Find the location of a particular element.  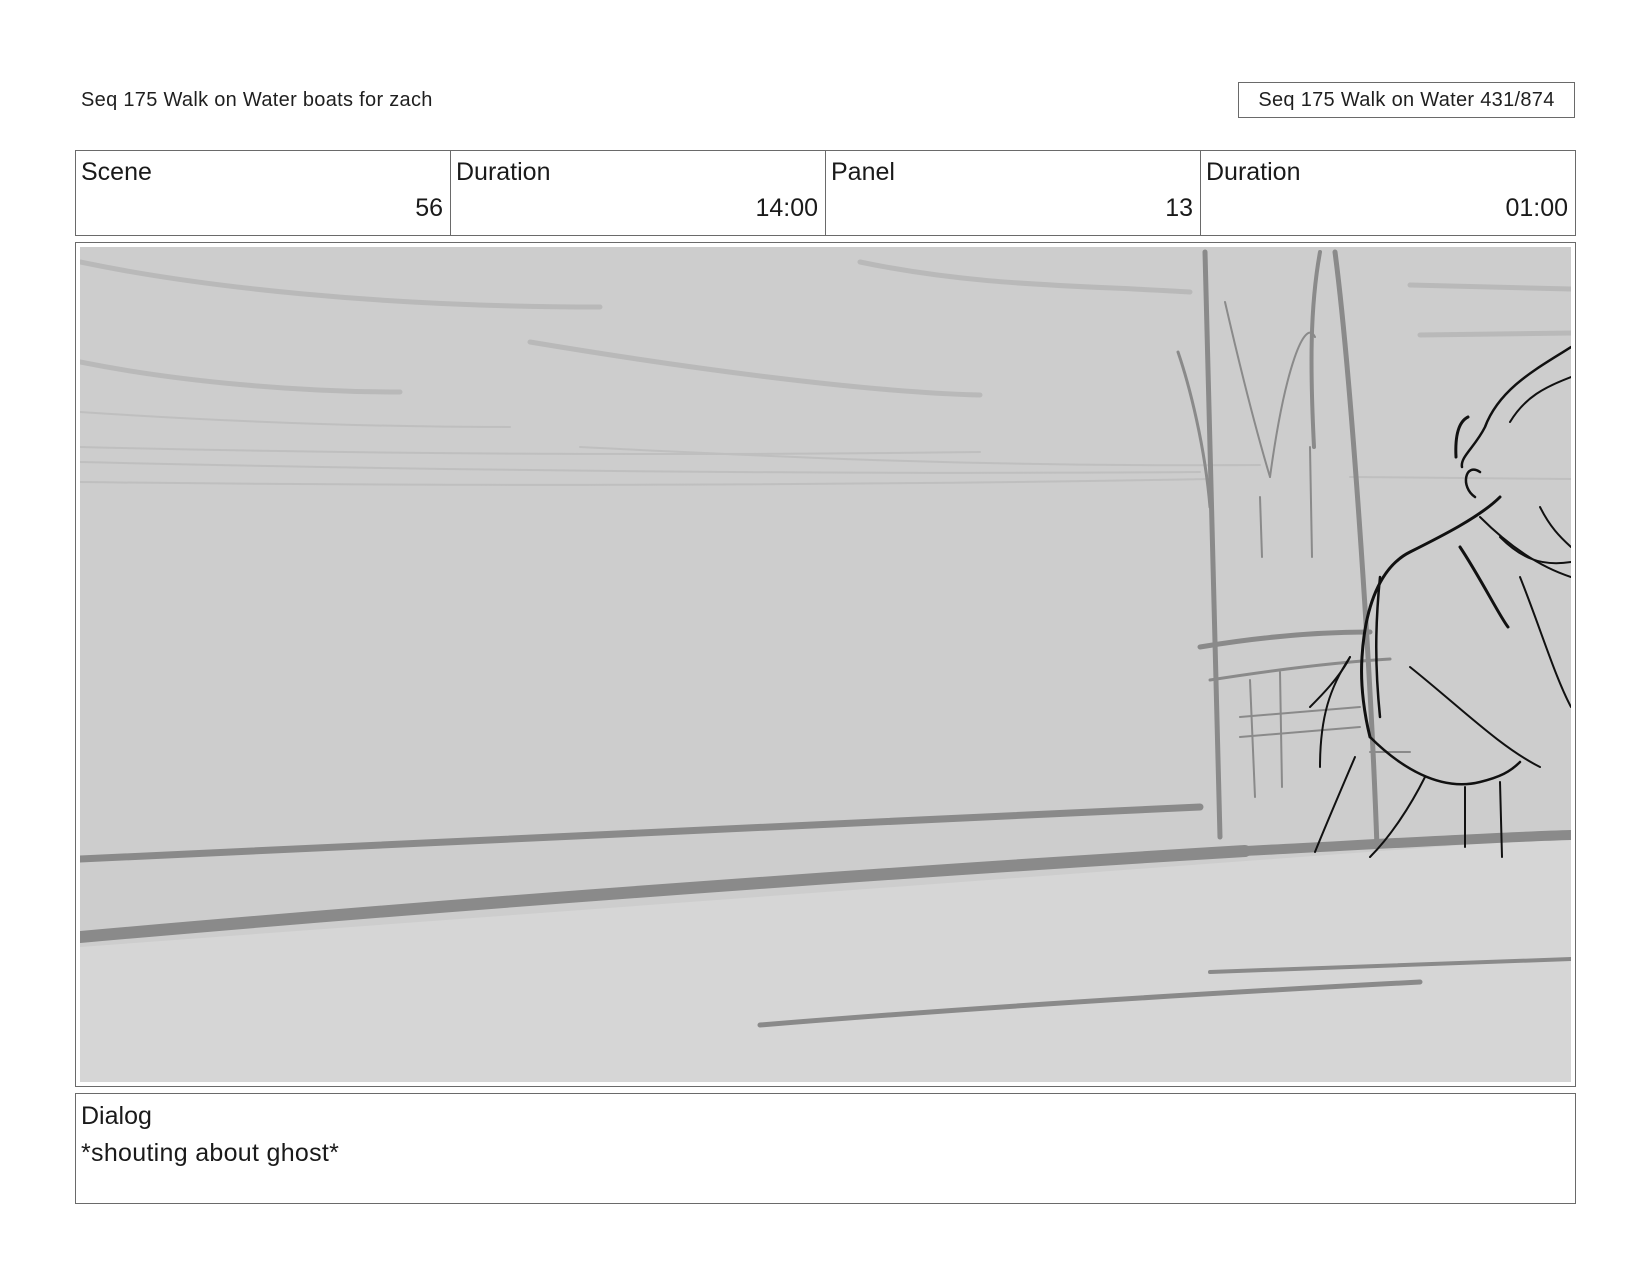

panel-duration-cell: Duration 01:00 is located at coordinates (1388, 193).